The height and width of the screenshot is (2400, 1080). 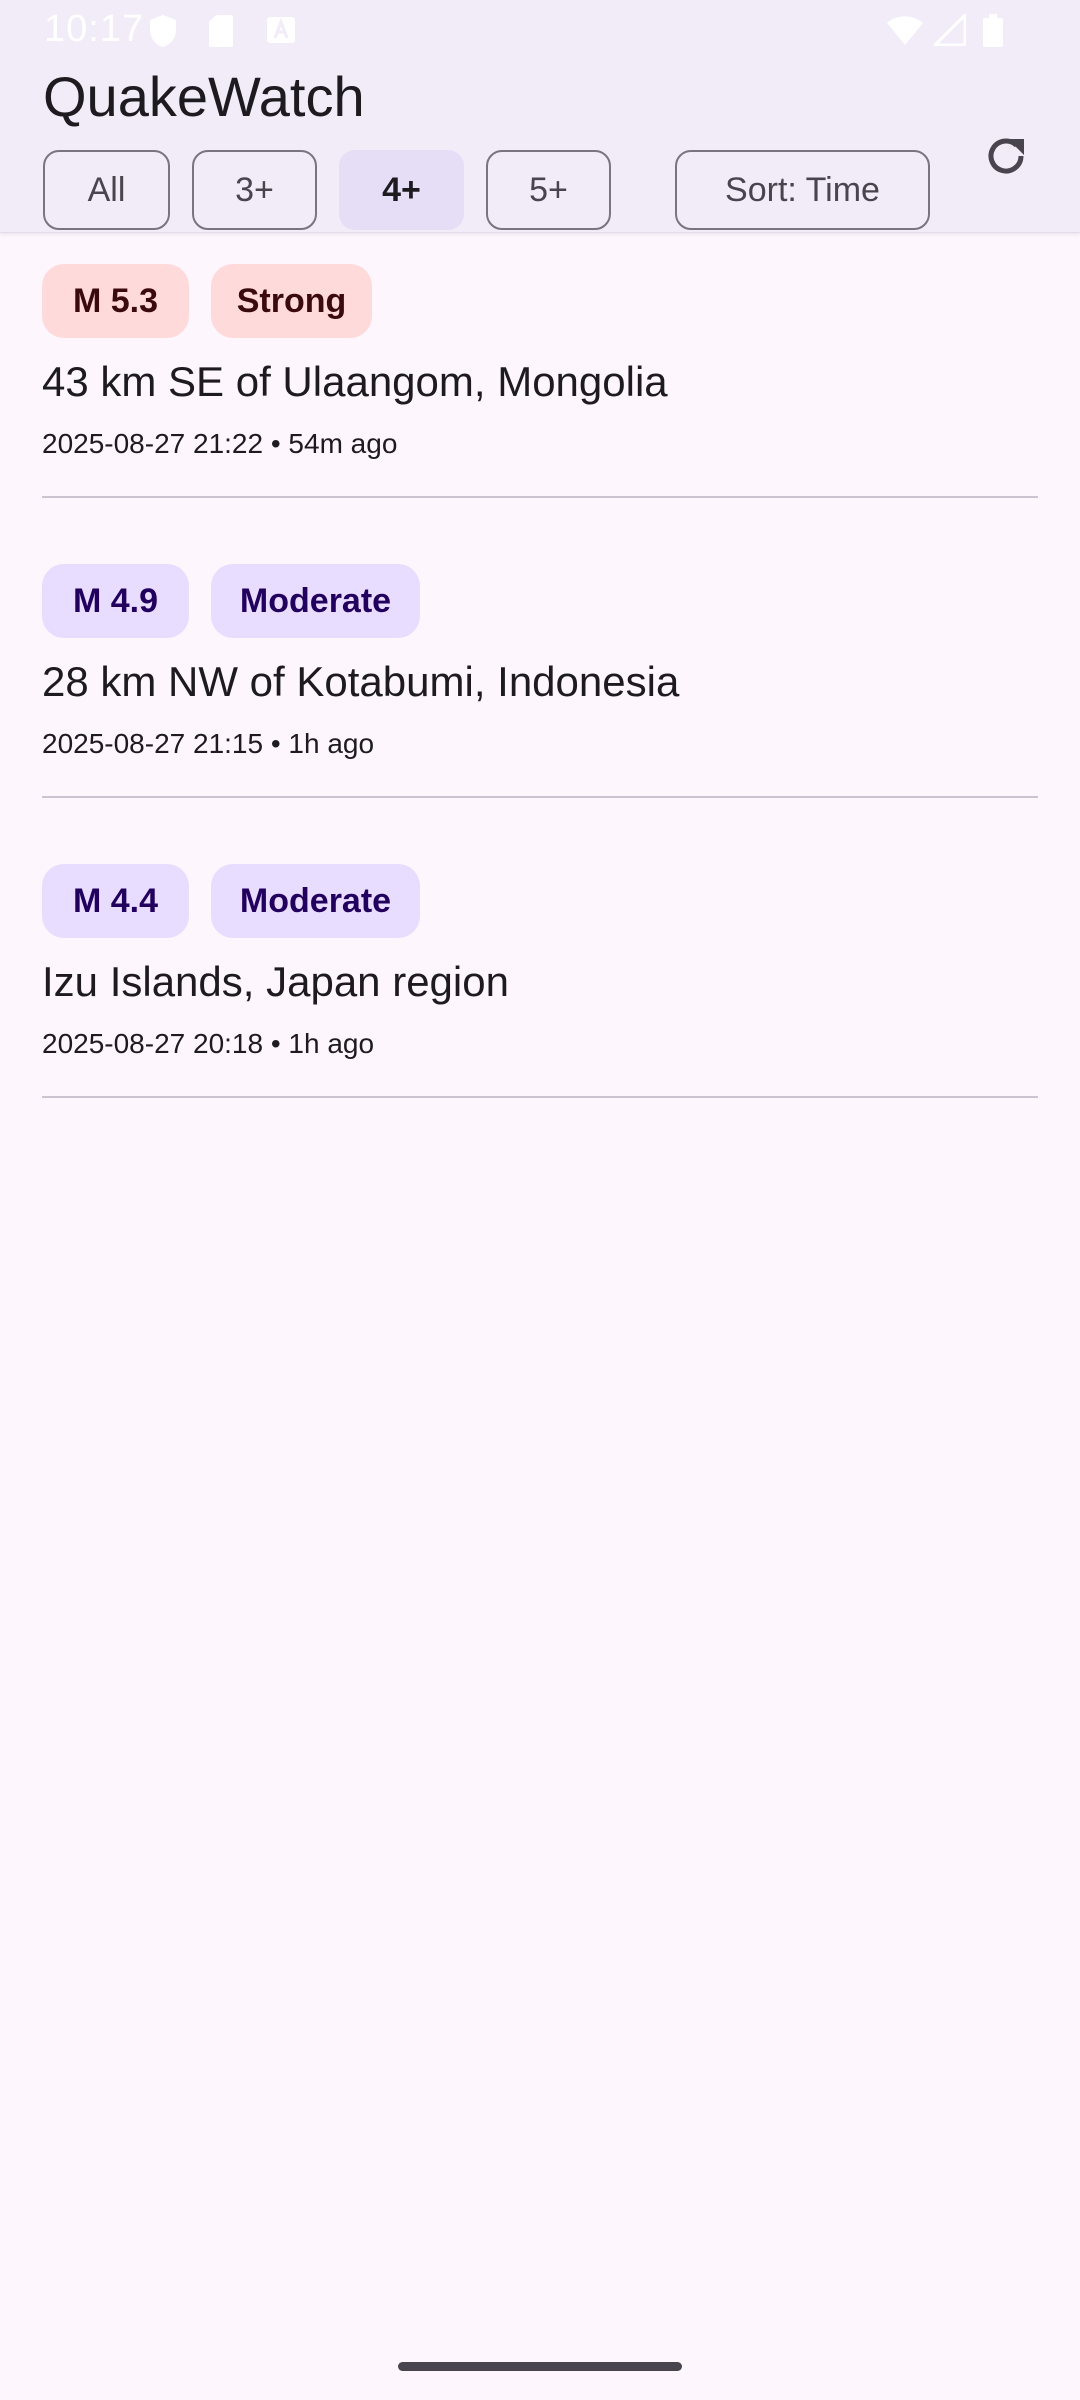 I want to click on magnitude-badge: M 4.9, so click(x=115, y=601).